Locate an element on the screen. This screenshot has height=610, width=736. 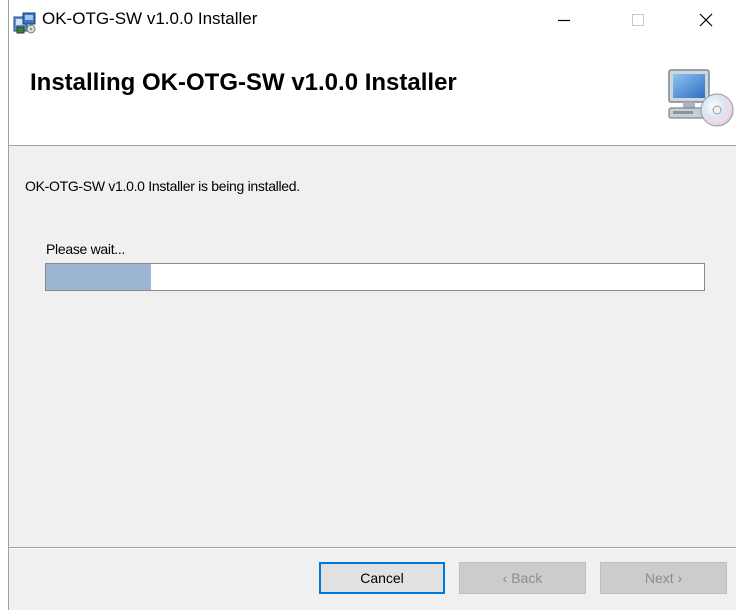
maximize-icon is located at coordinates (638, 20).